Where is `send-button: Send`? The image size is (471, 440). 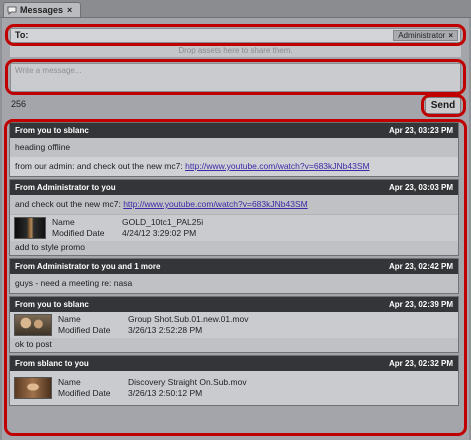 send-button: Send is located at coordinates (443, 105).